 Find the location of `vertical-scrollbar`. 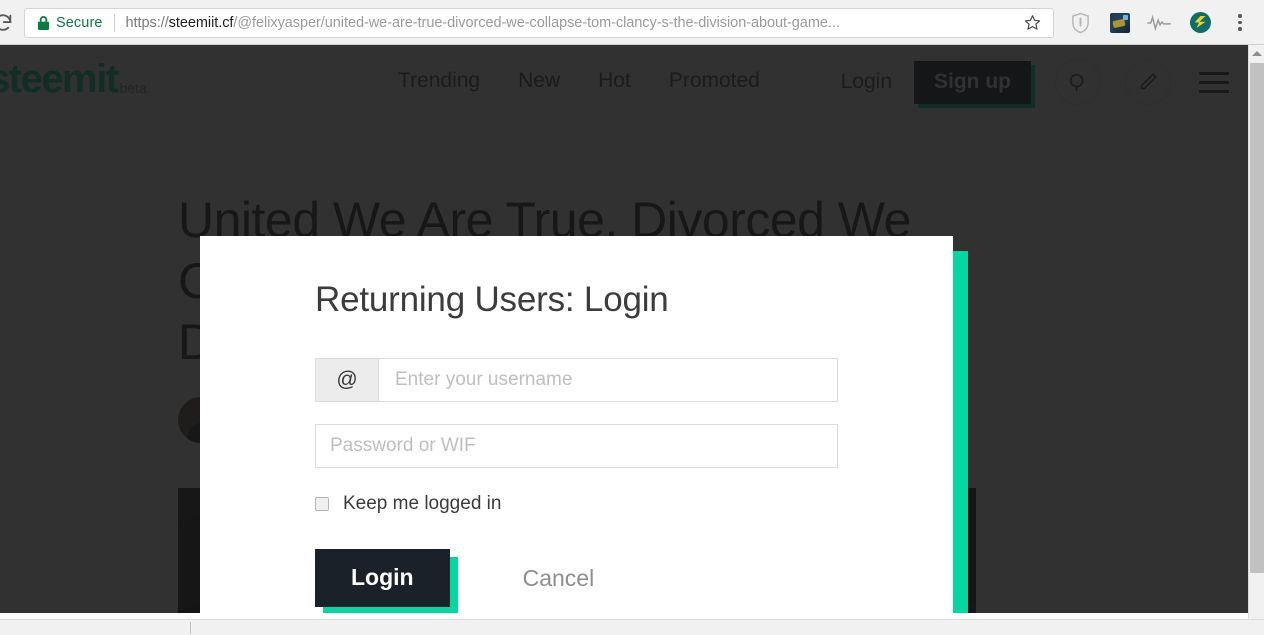

vertical-scrollbar is located at coordinates (1256, 340).